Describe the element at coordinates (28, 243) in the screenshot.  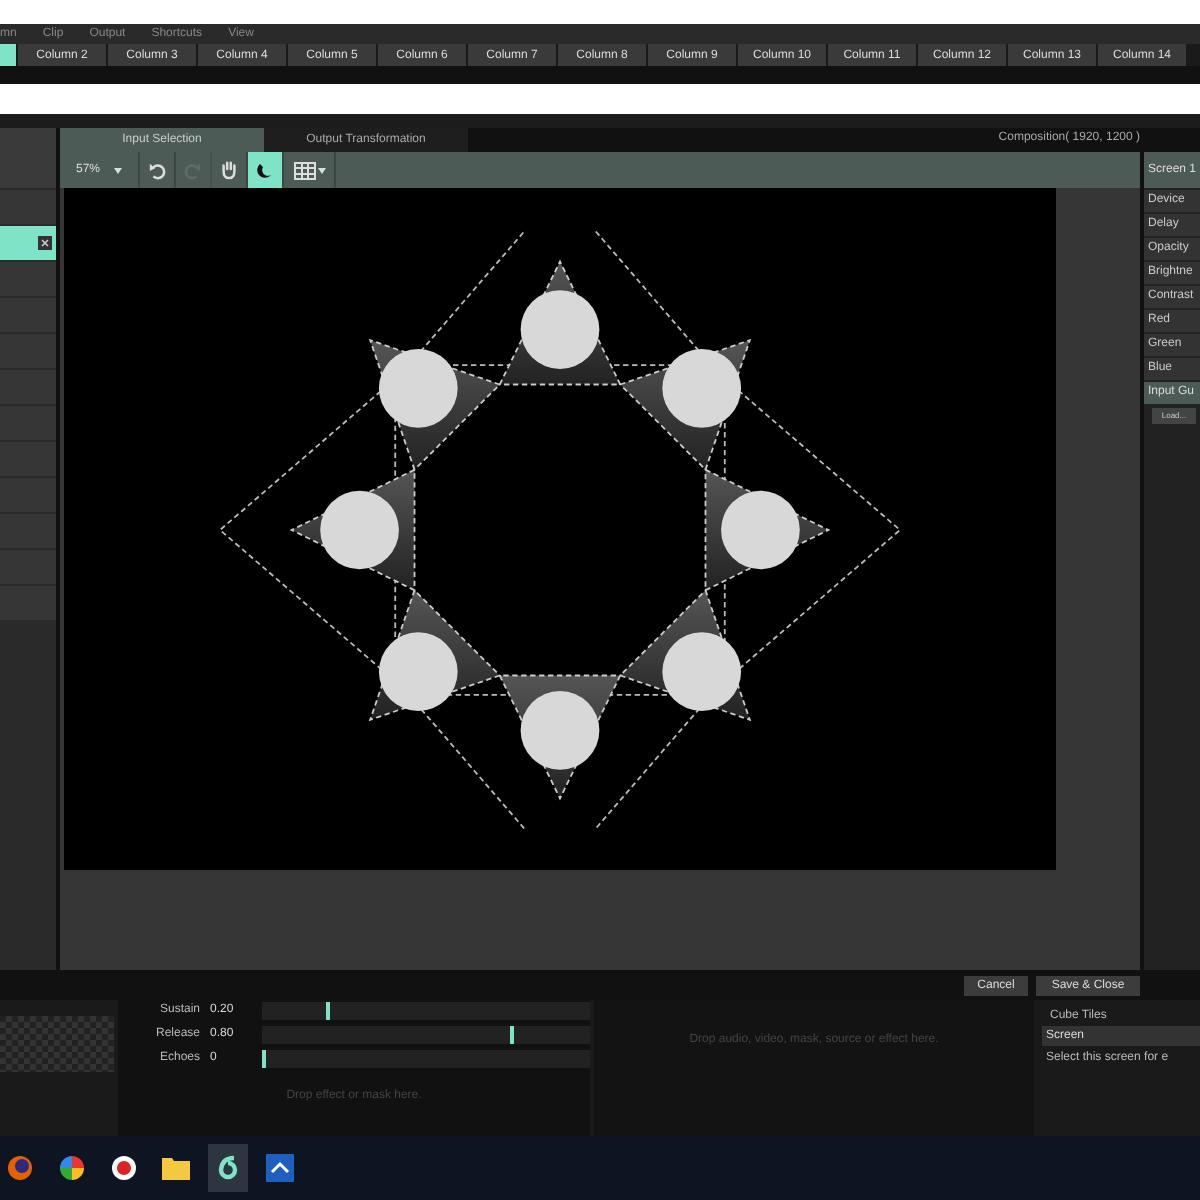
I see `layer-row` at that location.